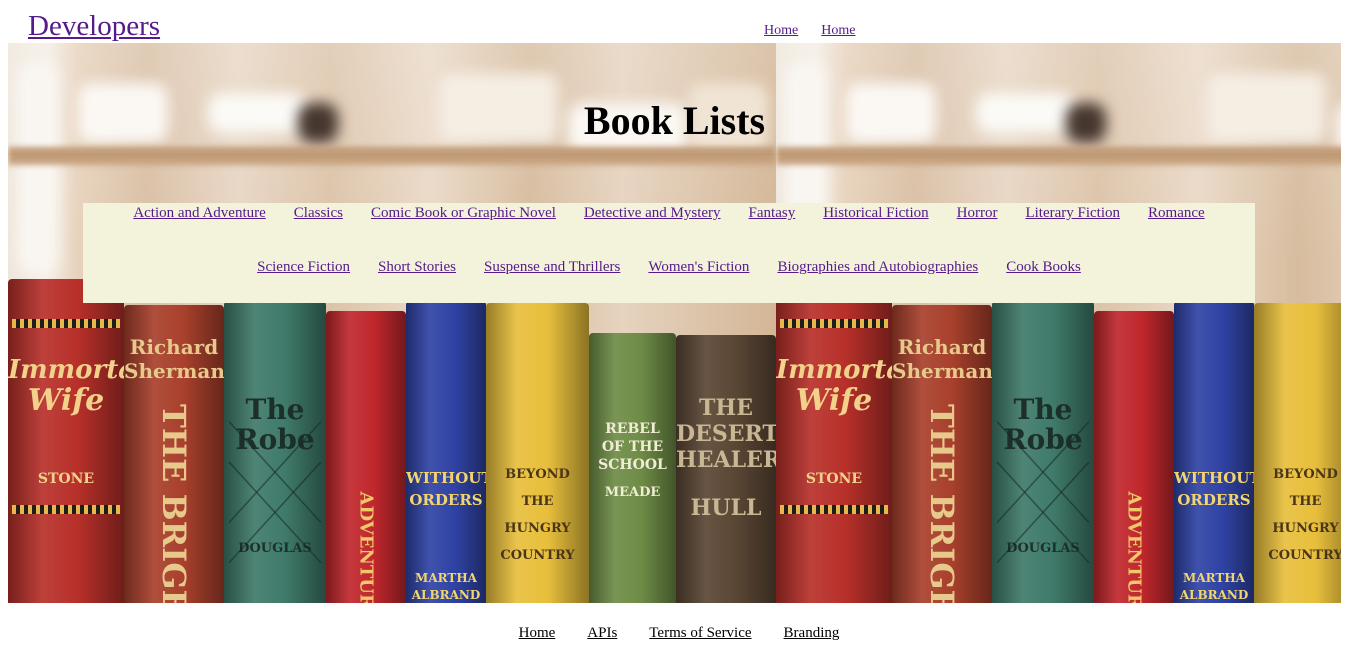 This screenshot has height=653, width=1358. I want to click on top-nav: Home Home, so click(809, 31).